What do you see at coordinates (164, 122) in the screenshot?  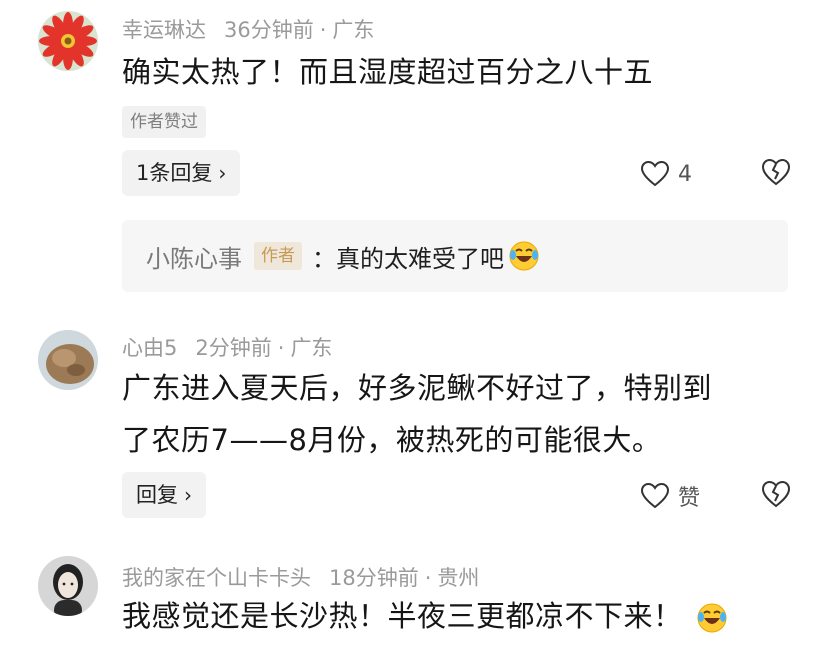 I see `author-liked-badge: 作者赞过` at bounding box center [164, 122].